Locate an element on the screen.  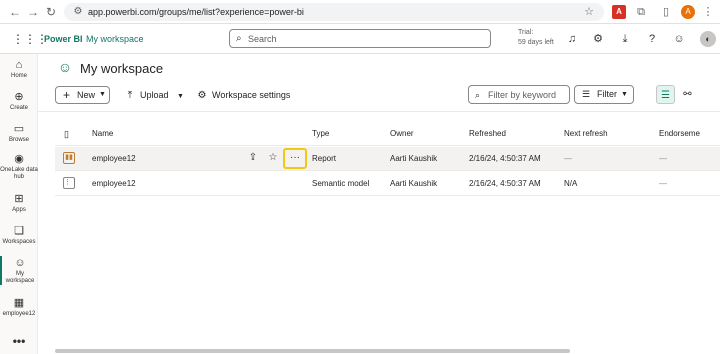
app-name: Power BI is located at coordinates (63, 39).